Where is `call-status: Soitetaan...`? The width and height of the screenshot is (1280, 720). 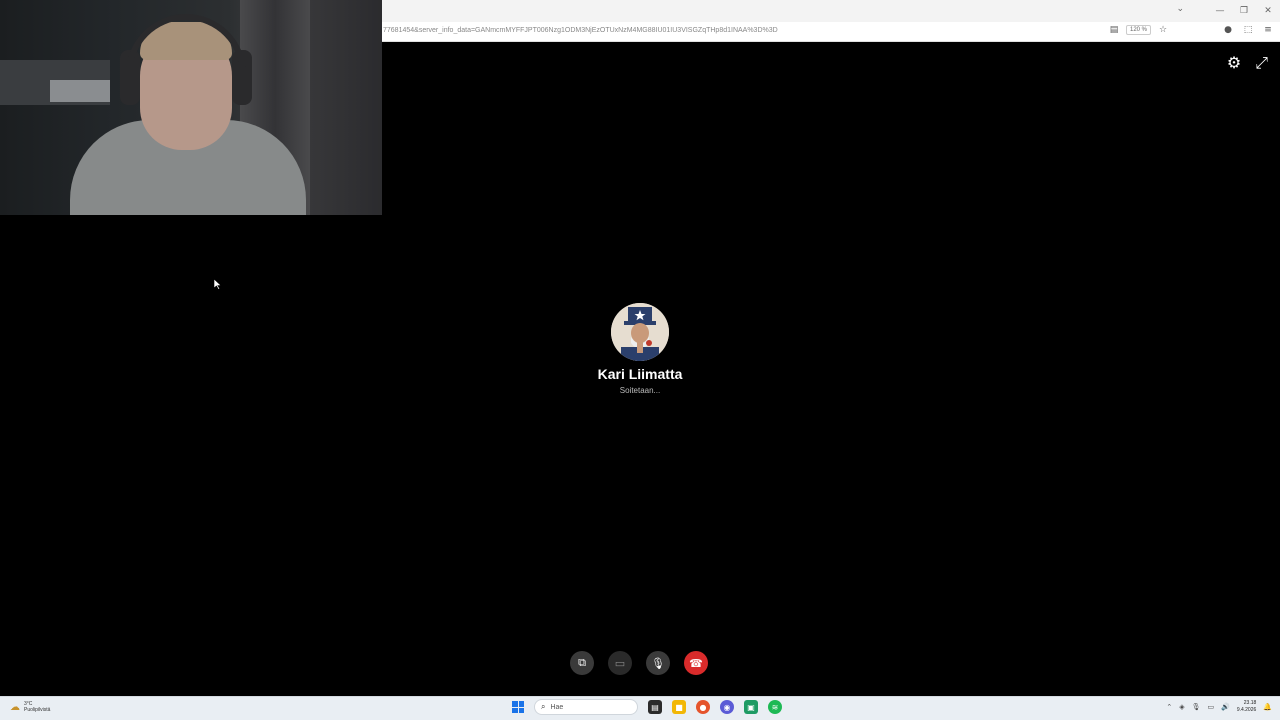
call-status: Soitetaan... is located at coordinates (640, 390).